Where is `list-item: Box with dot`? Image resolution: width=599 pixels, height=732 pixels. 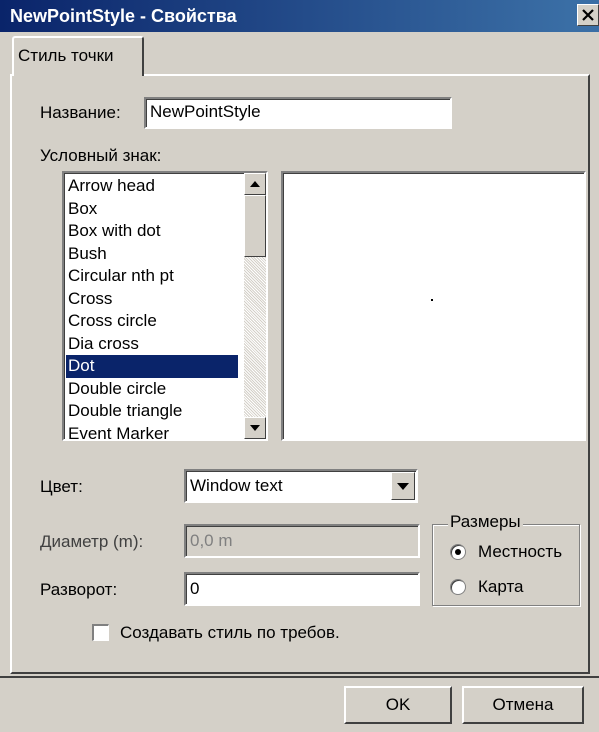 list-item: Box with dot is located at coordinates (152, 231).